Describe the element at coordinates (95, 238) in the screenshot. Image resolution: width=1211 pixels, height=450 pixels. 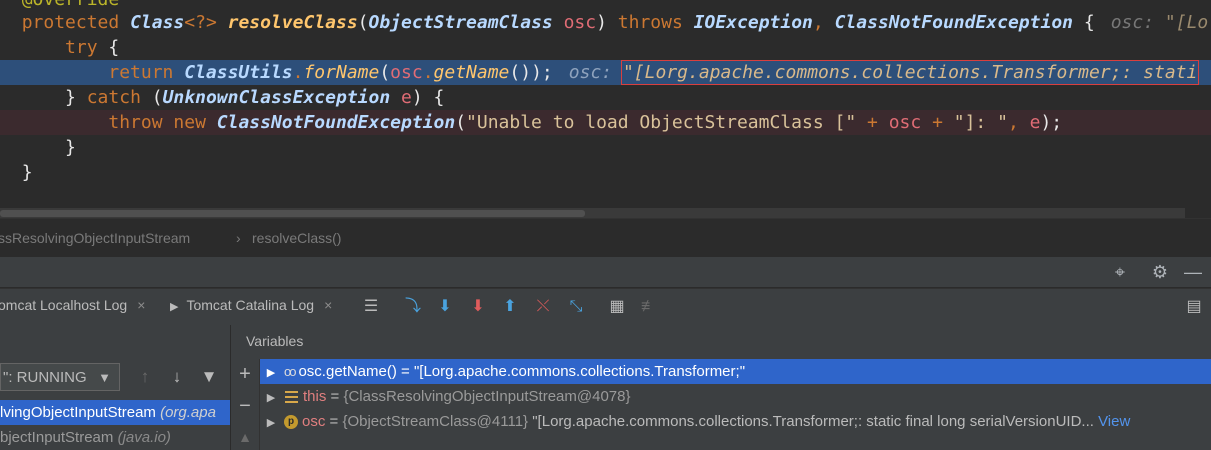
I see `breadcrumb-class: ssResolvingObjectInputStream` at that location.